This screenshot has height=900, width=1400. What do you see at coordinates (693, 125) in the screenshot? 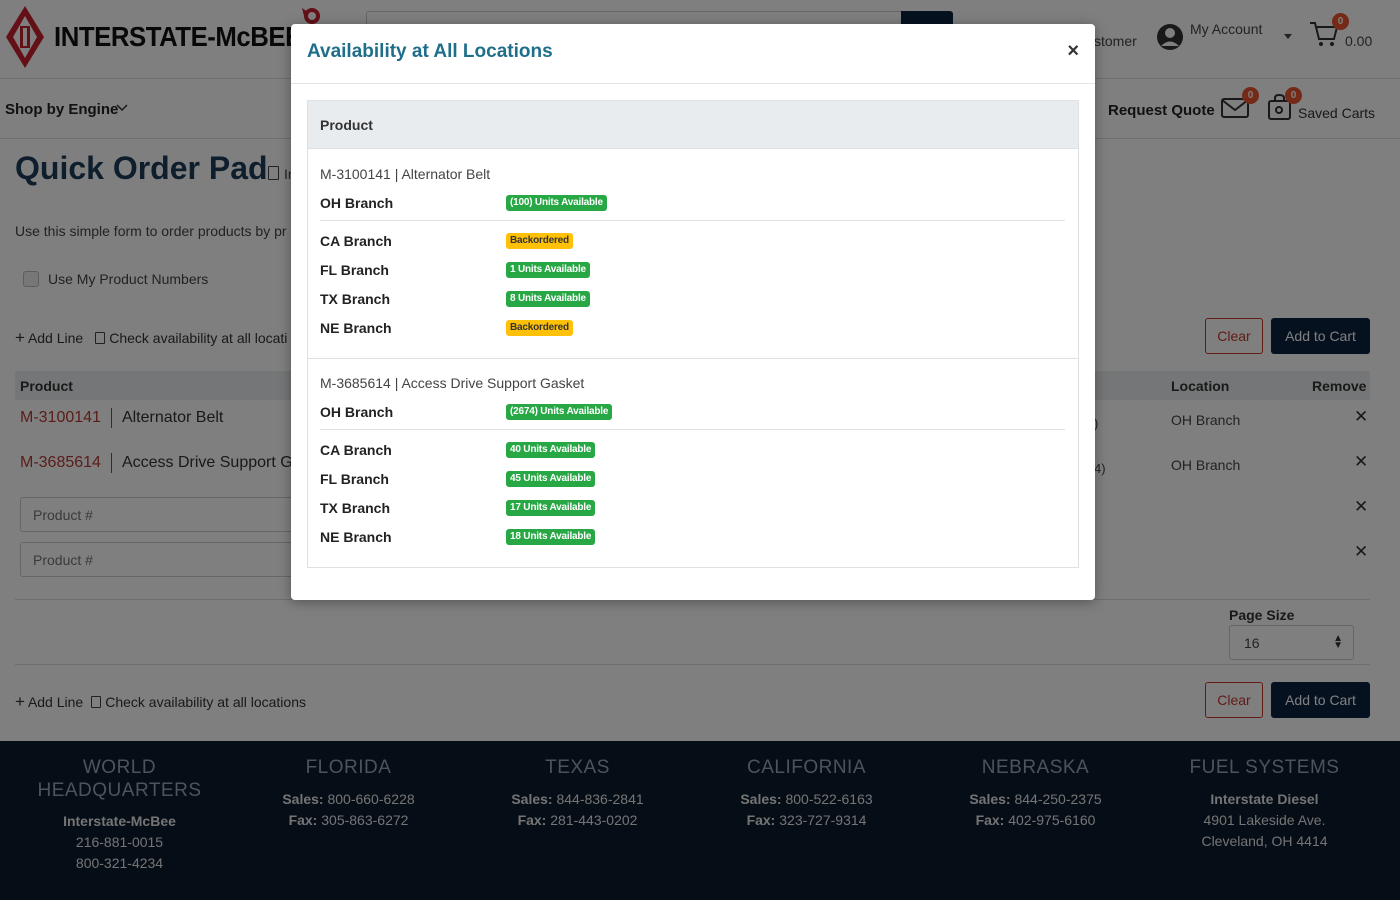
I see `availability-table-header: Product` at bounding box center [693, 125].